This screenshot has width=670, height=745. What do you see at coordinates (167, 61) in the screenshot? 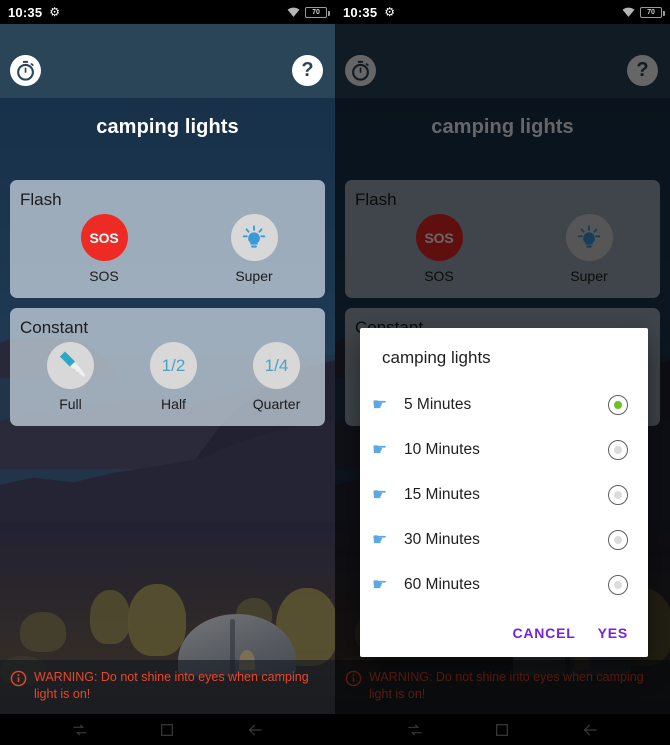
I see `app-top-bar: ?` at bounding box center [167, 61].